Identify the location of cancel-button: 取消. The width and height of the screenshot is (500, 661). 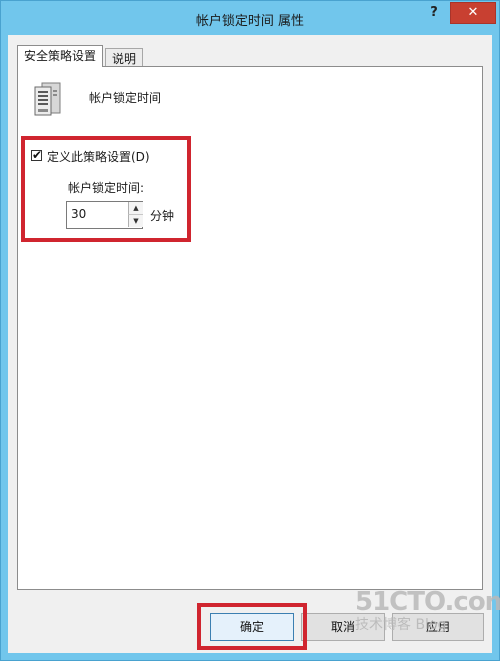
(343, 627).